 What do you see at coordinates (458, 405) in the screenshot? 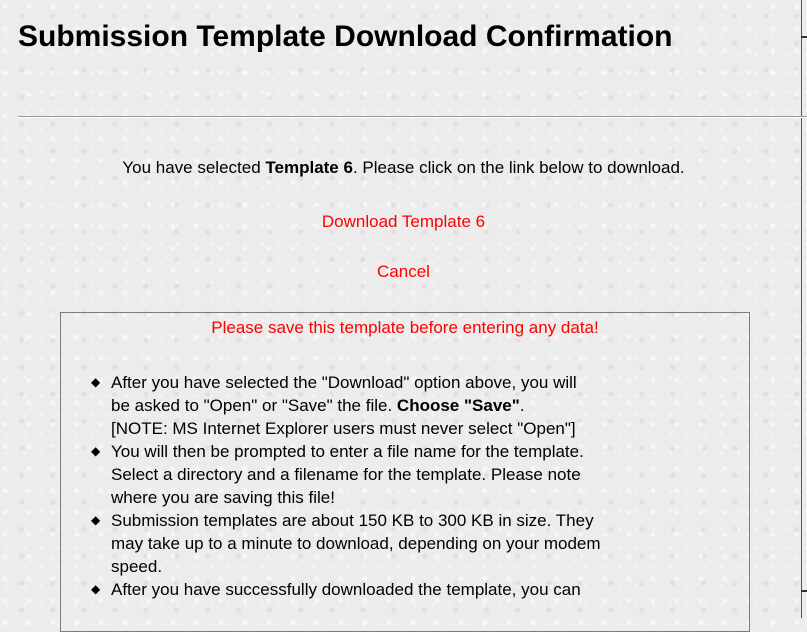
I see `choose-save-emphasis: Choose "Save"` at bounding box center [458, 405].